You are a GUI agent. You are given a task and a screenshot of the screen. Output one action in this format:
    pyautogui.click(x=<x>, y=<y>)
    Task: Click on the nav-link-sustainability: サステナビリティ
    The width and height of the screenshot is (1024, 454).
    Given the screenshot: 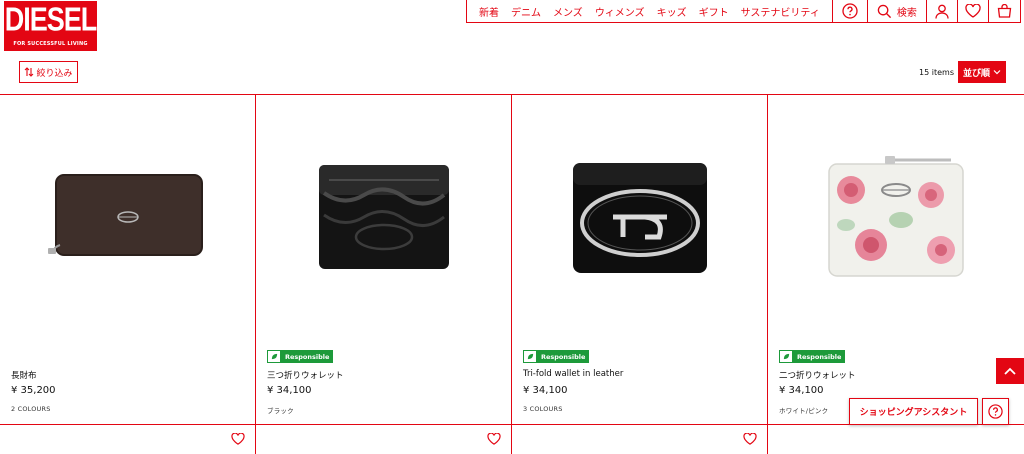 What is the action you would take?
    pyautogui.click(x=780, y=11)
    